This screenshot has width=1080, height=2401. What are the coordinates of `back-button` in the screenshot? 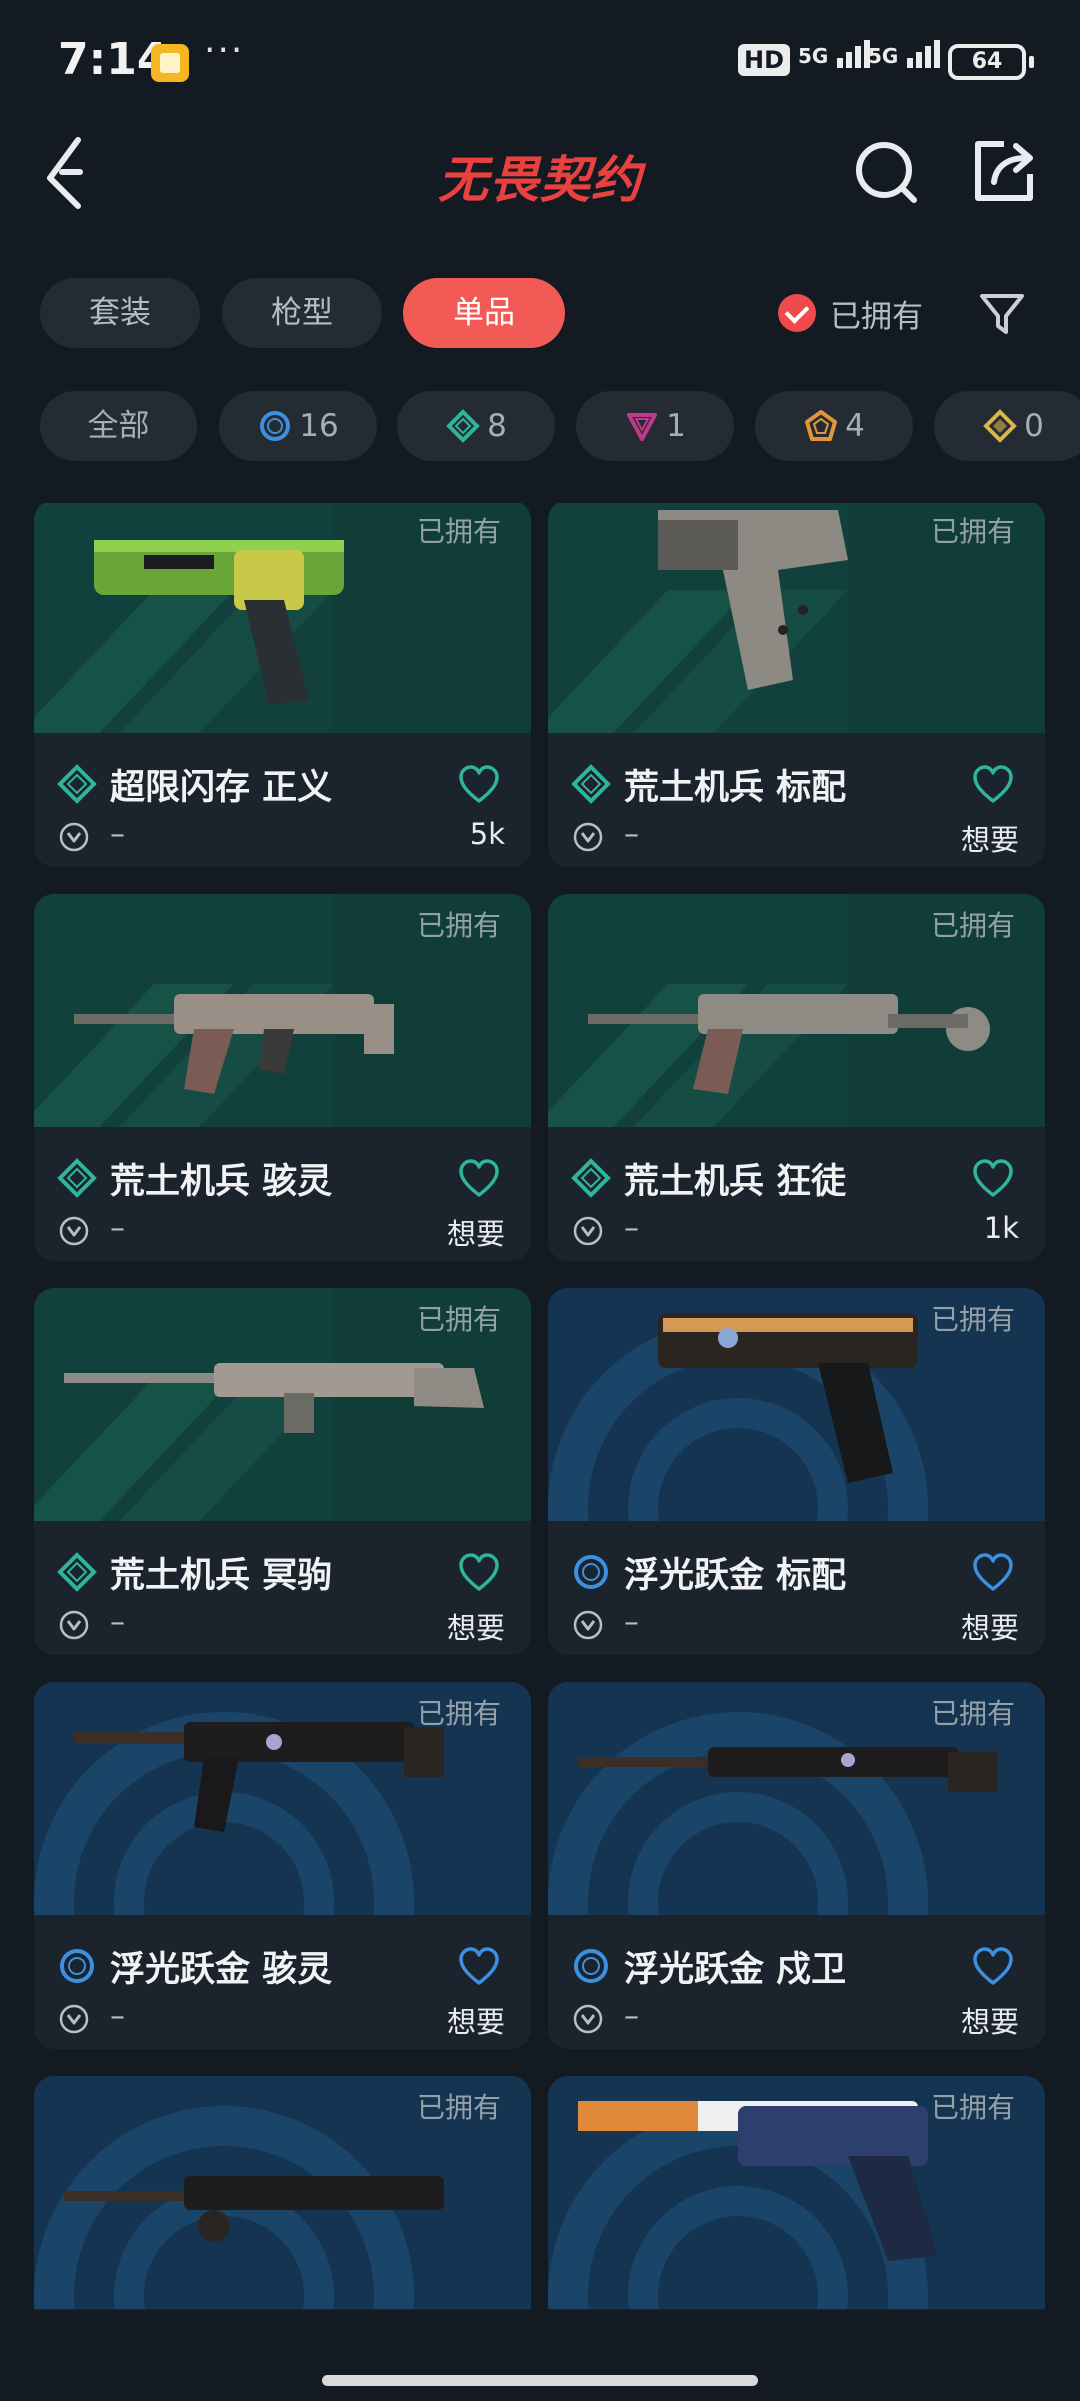 It's located at (80, 170).